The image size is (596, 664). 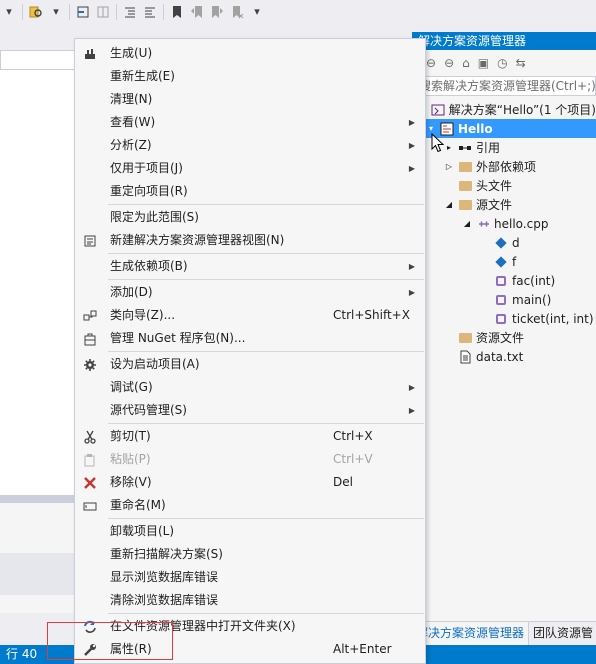 I want to click on switch-views-icon: ▣, so click(x=483, y=63).